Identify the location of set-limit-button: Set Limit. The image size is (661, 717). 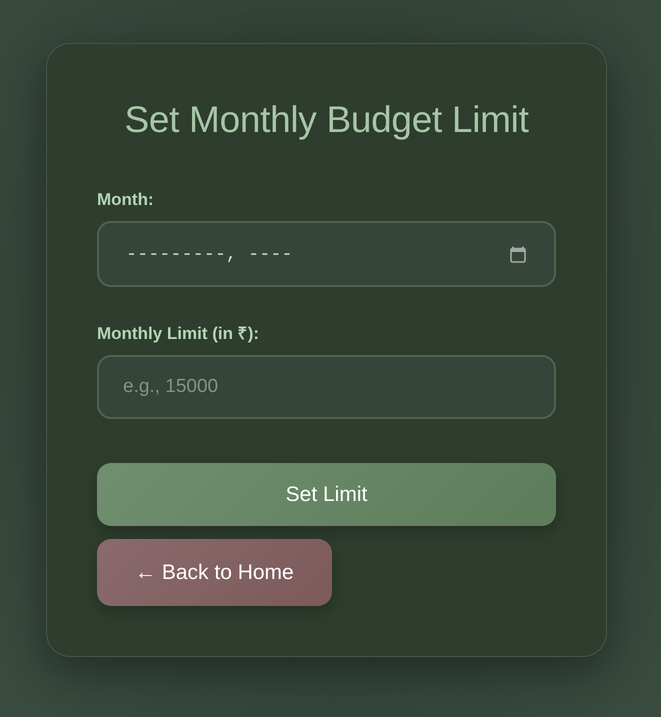
(326, 494).